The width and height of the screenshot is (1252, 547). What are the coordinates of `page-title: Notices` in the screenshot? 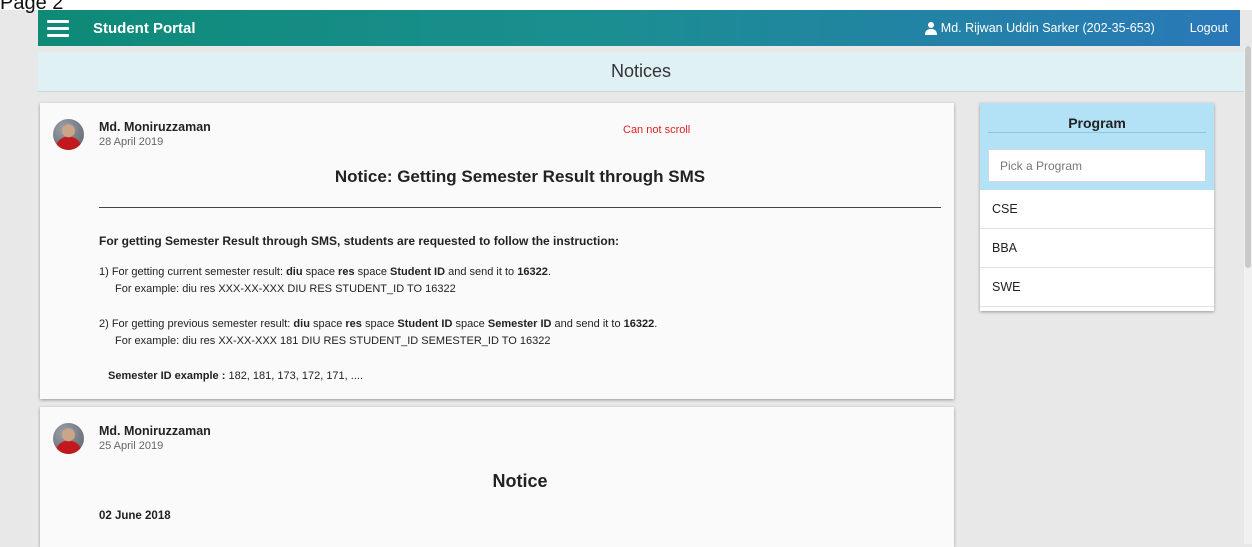 It's located at (641, 72).